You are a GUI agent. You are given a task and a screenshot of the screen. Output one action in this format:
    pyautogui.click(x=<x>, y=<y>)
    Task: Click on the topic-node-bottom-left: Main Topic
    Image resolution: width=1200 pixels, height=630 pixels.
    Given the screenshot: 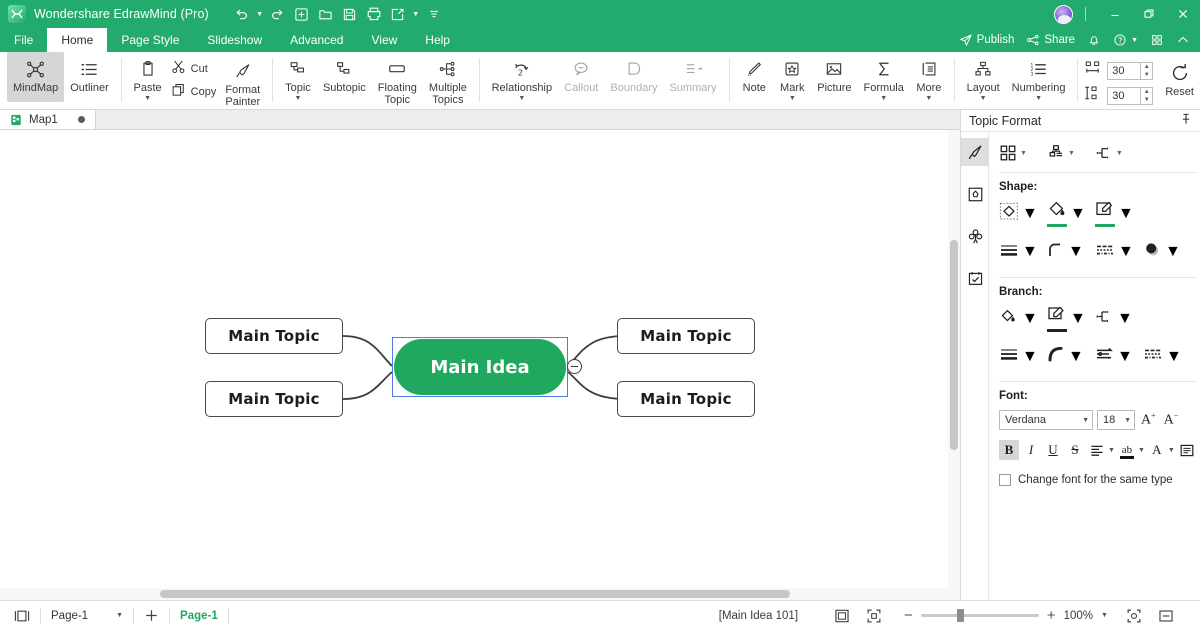 What is the action you would take?
    pyautogui.click(x=274, y=399)
    